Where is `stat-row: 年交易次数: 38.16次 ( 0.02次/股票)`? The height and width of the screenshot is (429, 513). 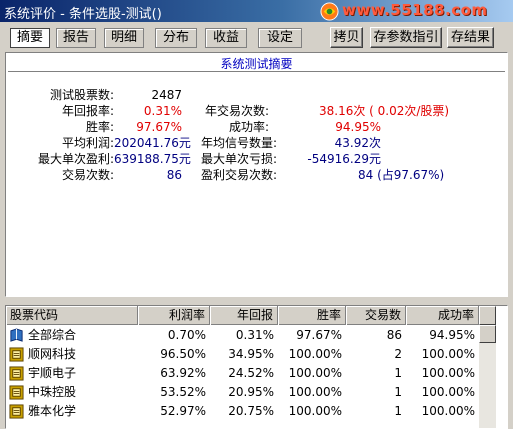
stat-row: 年交易次数: 38.16次 ( 0.02次/股票) is located at coordinates (351, 111).